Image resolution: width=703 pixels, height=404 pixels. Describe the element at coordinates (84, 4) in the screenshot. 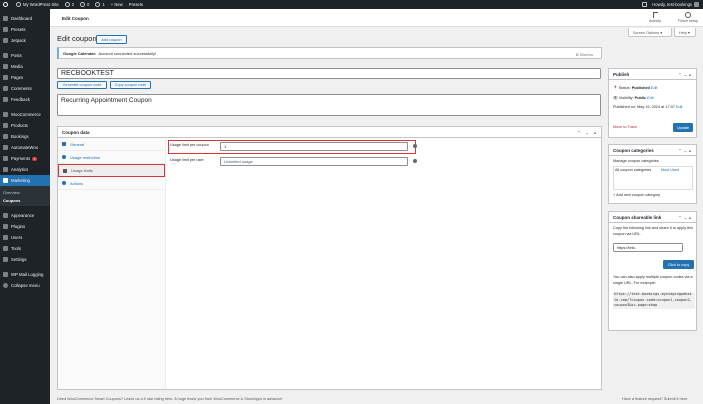

I see `comments-link: 0` at that location.